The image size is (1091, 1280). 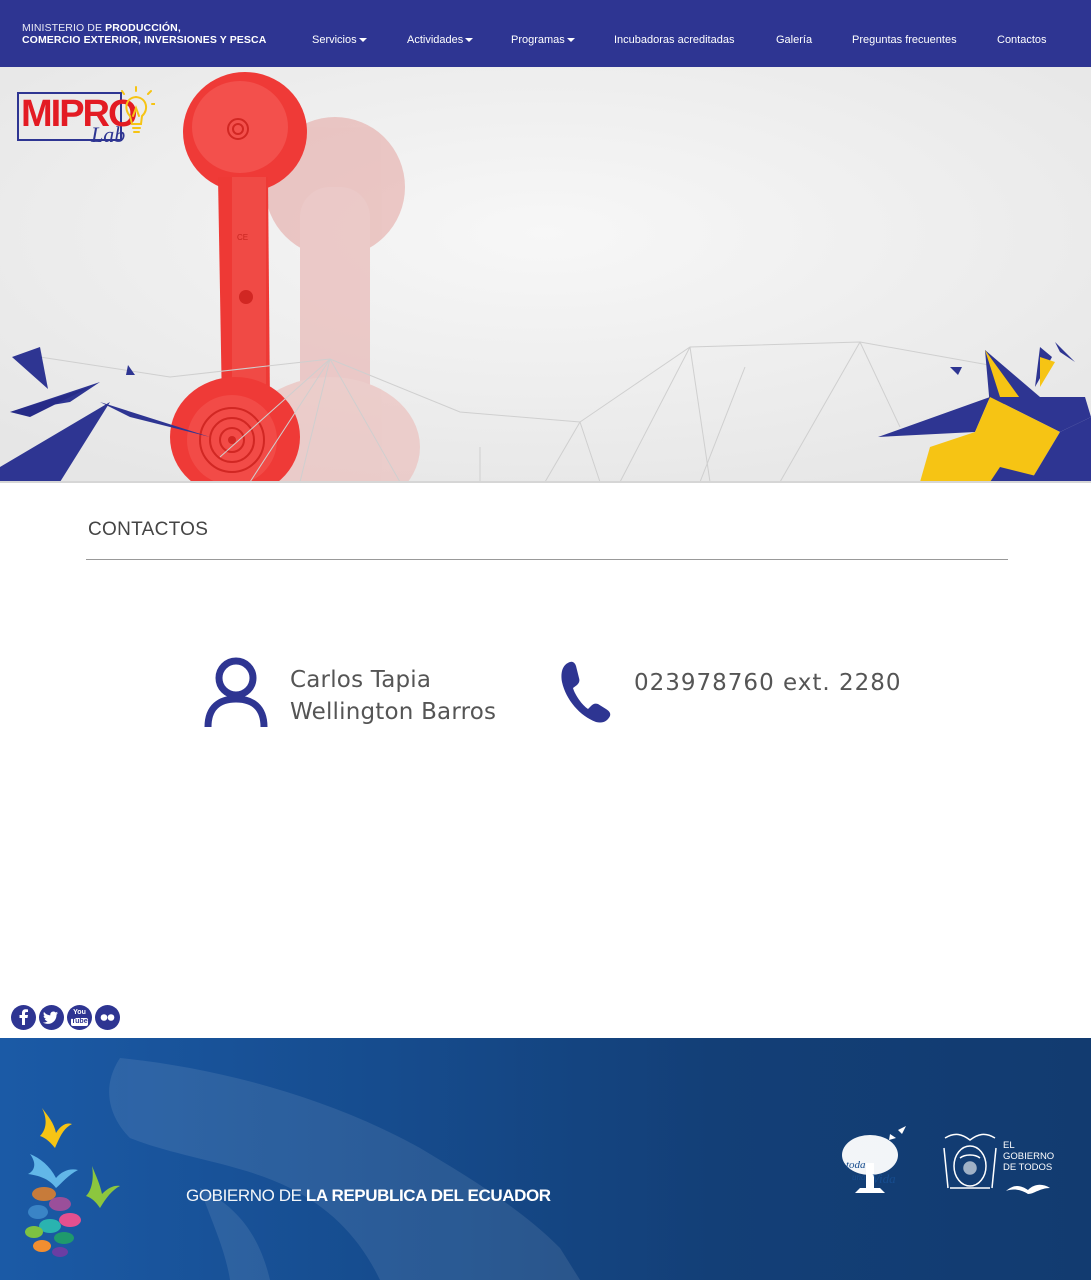 What do you see at coordinates (138, 109) in the screenshot?
I see `lightbulb-icon` at bounding box center [138, 109].